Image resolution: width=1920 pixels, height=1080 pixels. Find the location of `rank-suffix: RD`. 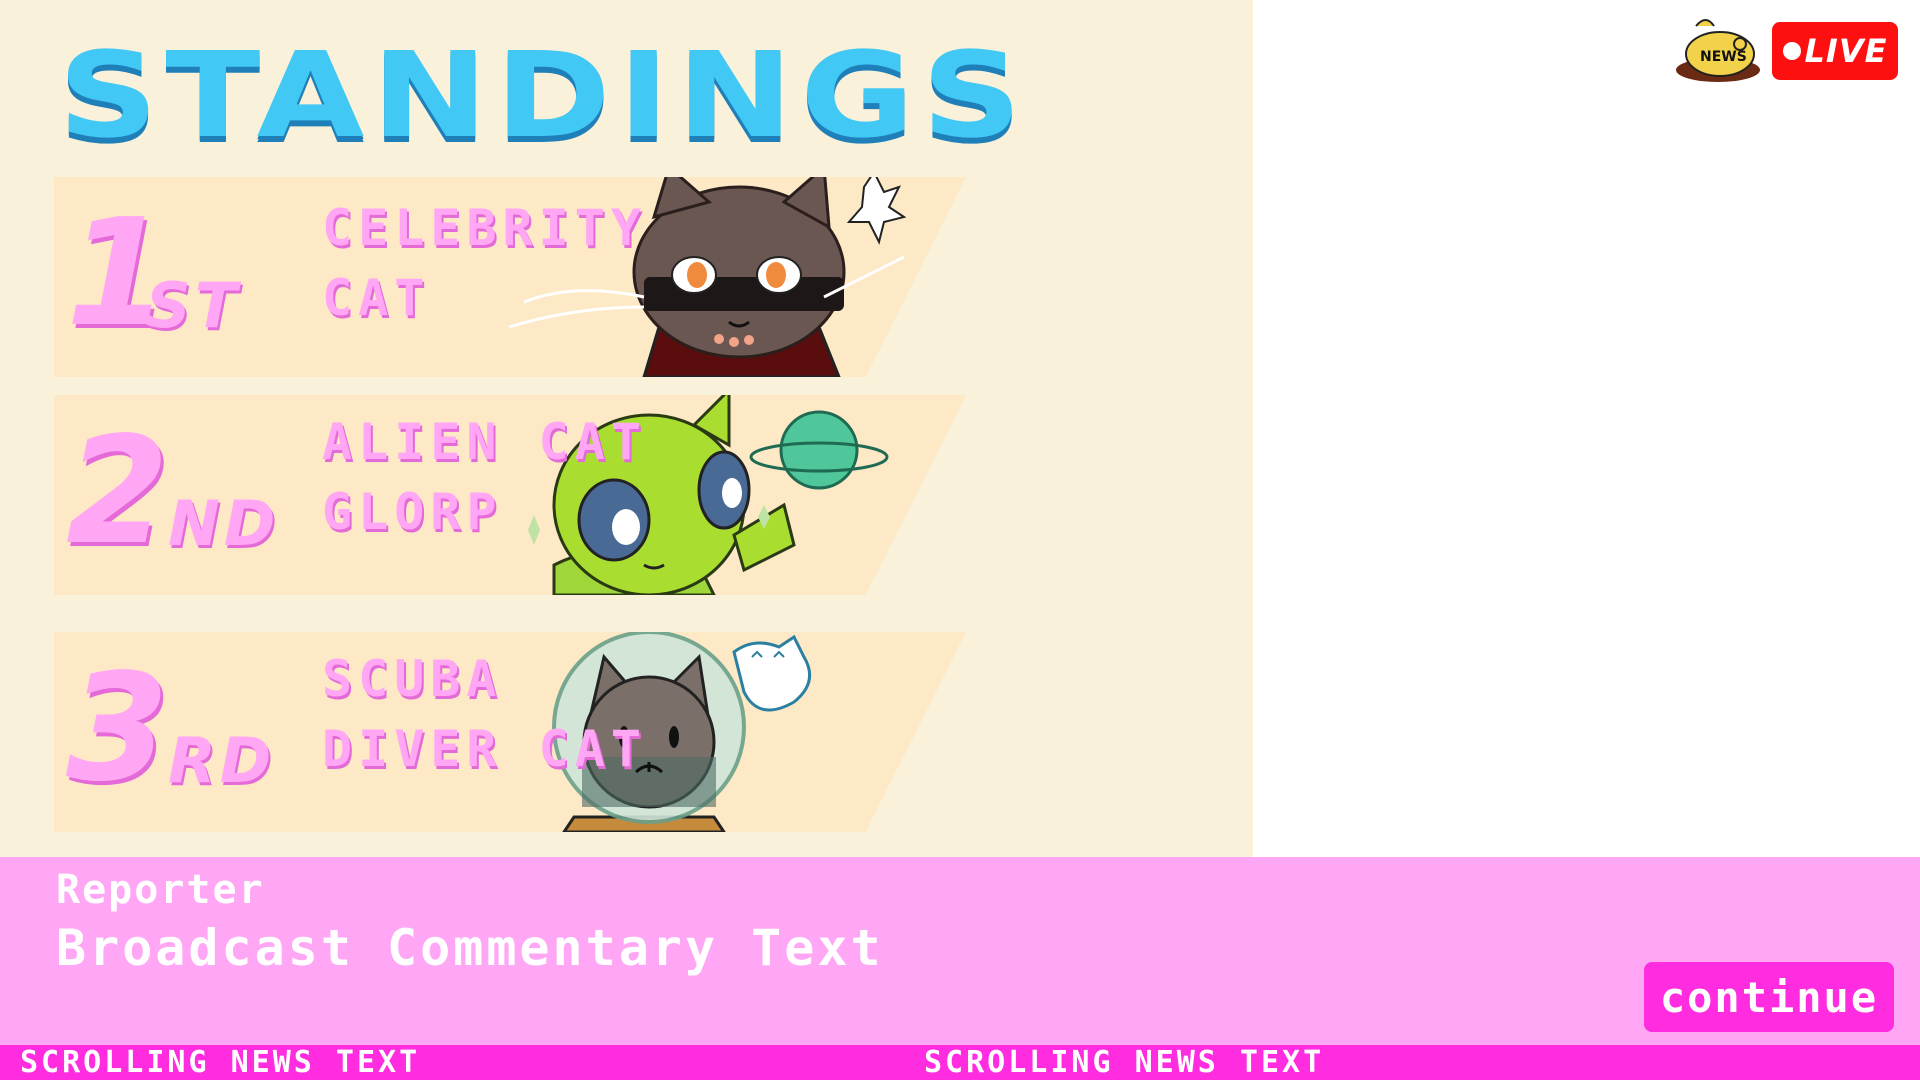

rank-suffix: RD is located at coordinates (222, 760).